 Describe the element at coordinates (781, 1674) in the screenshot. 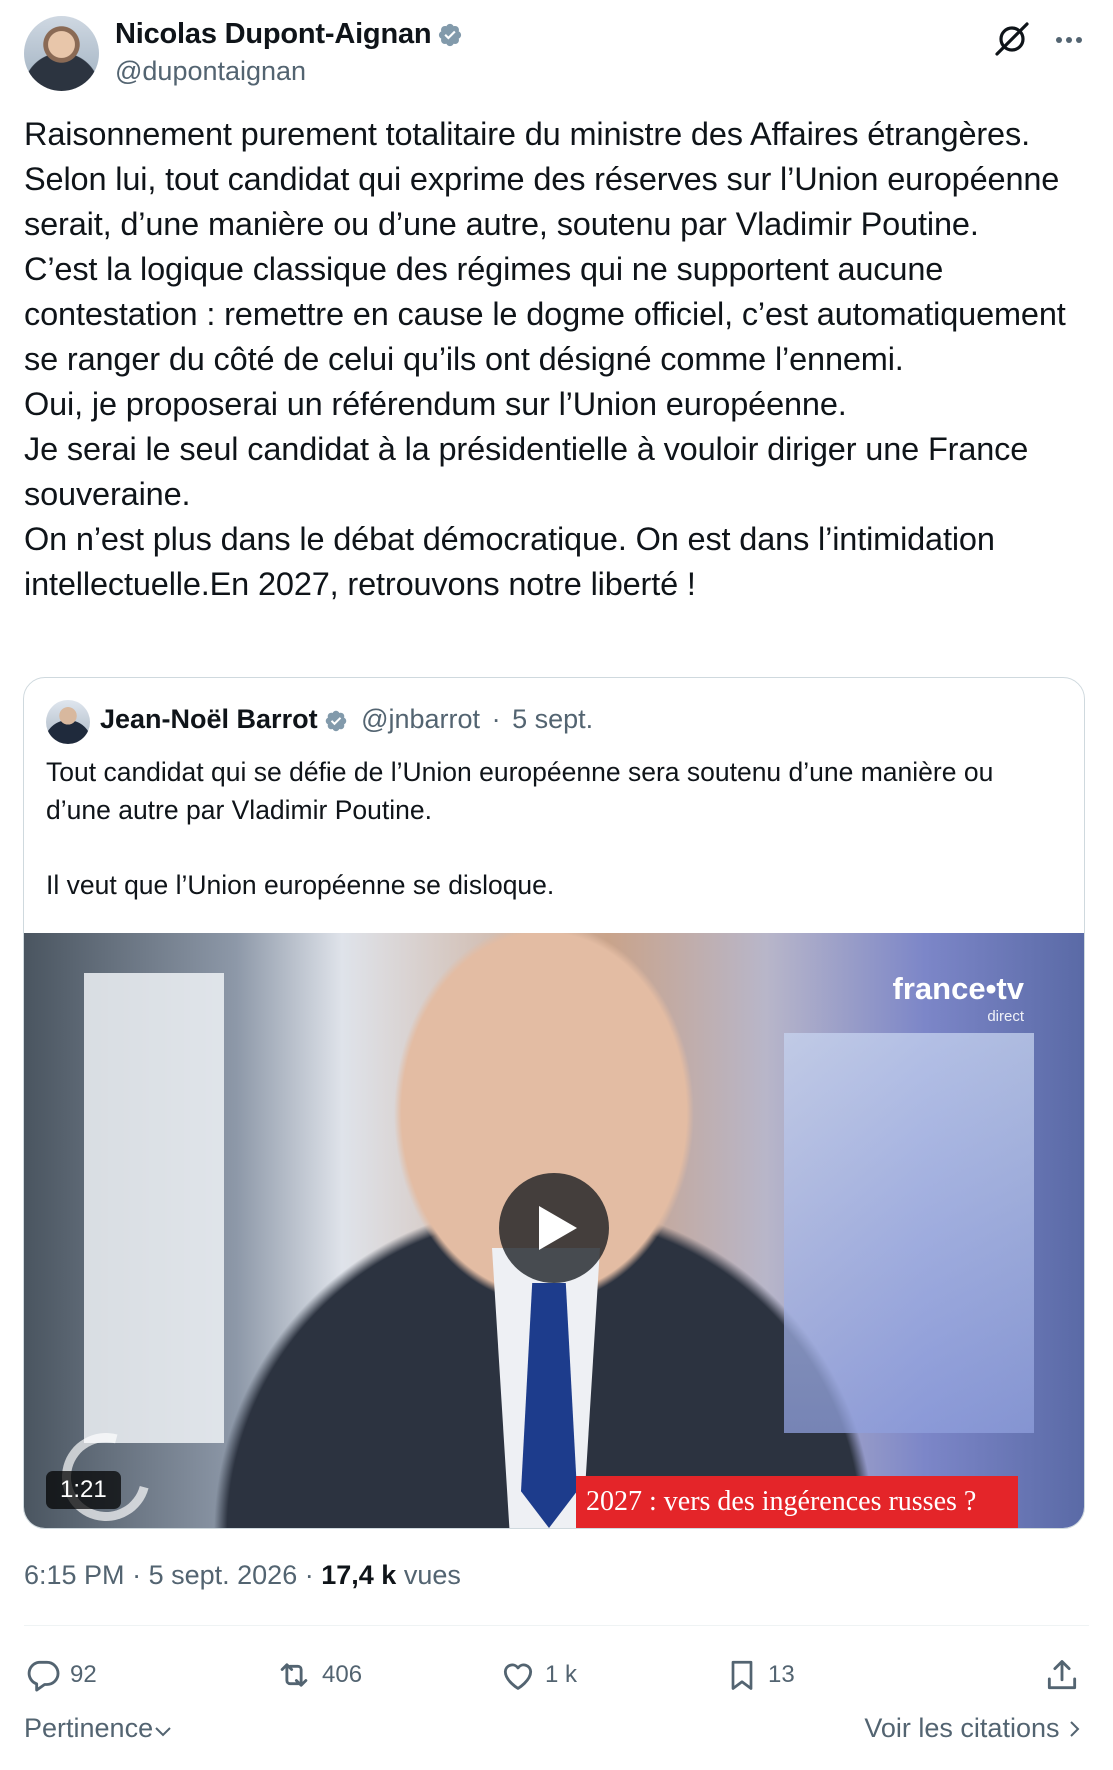

I see `bookmark-count: 13` at that location.